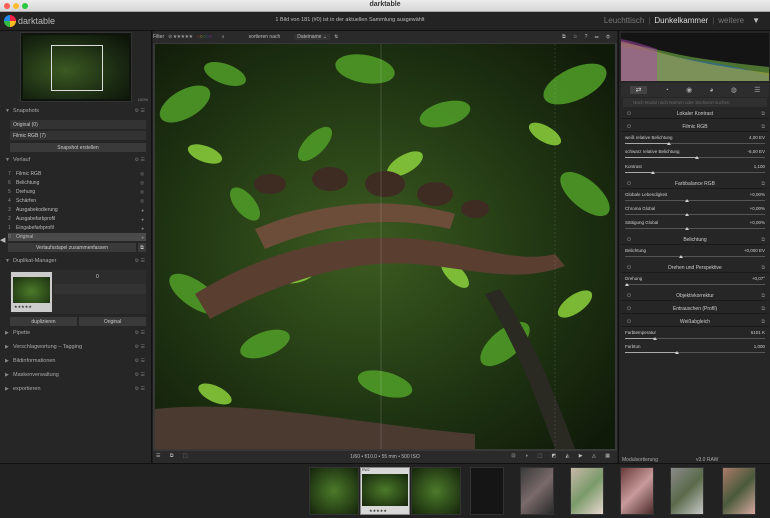  What do you see at coordinates (695, 460) in the screenshot?
I see `module-order: Modulsortierung v3.0 RAW` at bounding box center [695, 460].